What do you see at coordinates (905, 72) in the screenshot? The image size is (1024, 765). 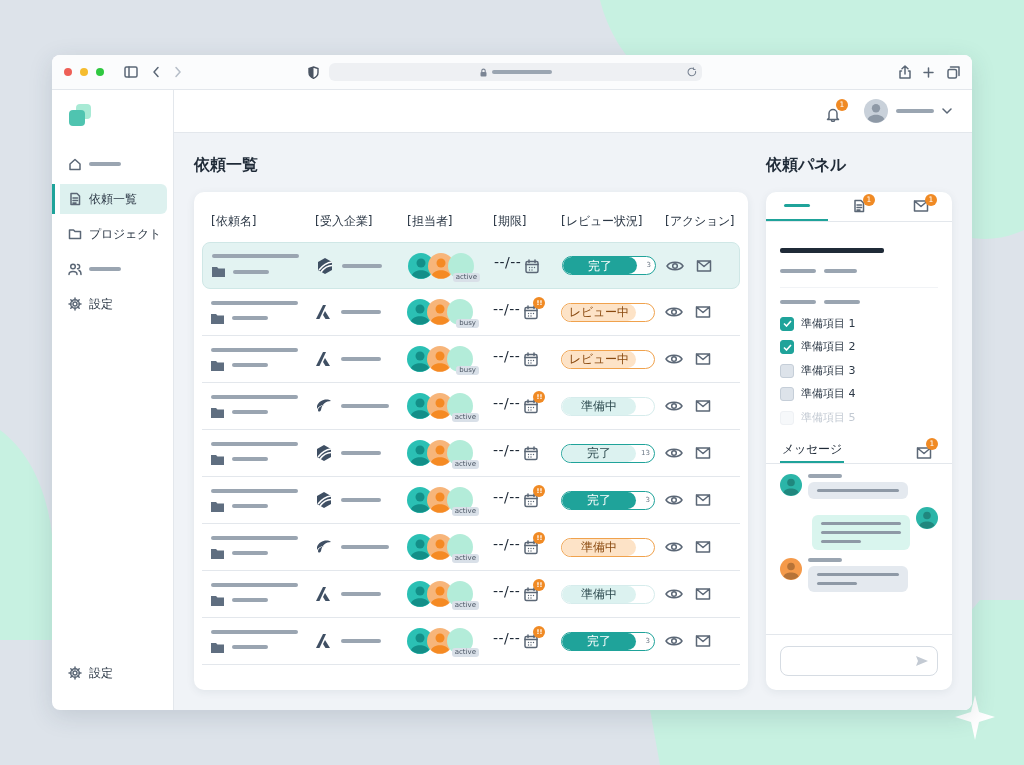 I see `share-icon` at bounding box center [905, 72].